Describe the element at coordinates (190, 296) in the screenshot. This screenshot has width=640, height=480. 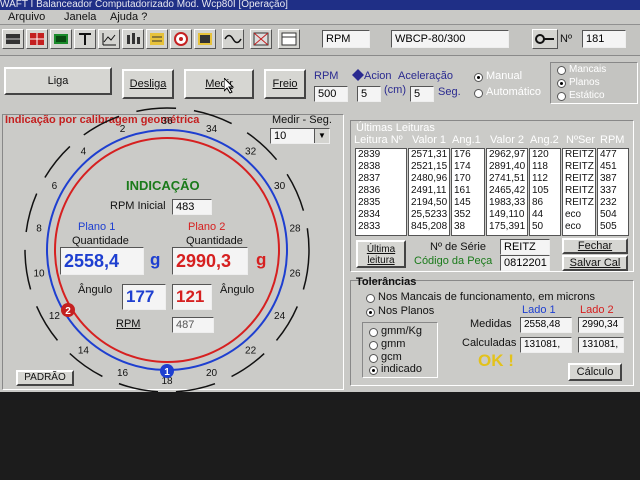
I see `angulo2-value: 121` at that location.